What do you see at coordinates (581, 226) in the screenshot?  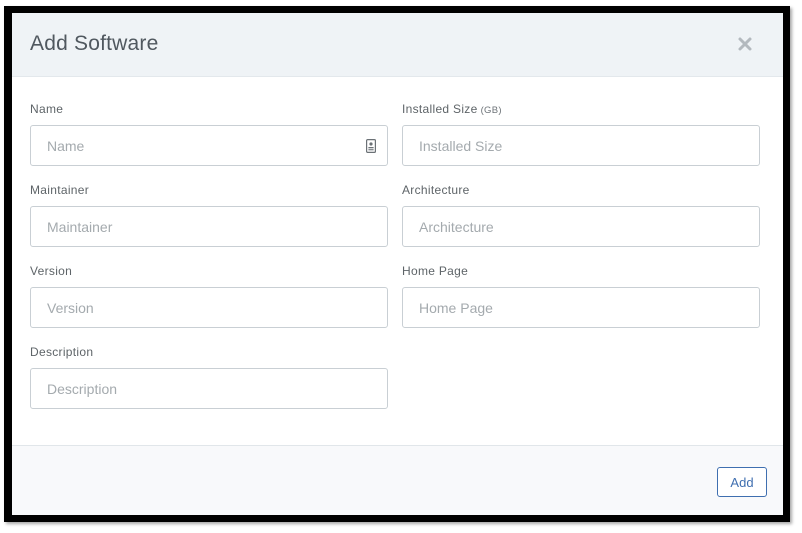 I see `architecture-input` at bounding box center [581, 226].